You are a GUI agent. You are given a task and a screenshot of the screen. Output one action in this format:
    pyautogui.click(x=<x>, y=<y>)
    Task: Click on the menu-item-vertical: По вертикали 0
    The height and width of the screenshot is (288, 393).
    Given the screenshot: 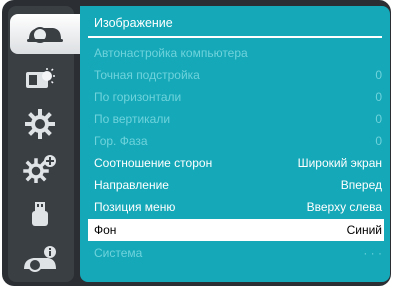 What is the action you would take?
    pyautogui.click(x=236, y=119)
    